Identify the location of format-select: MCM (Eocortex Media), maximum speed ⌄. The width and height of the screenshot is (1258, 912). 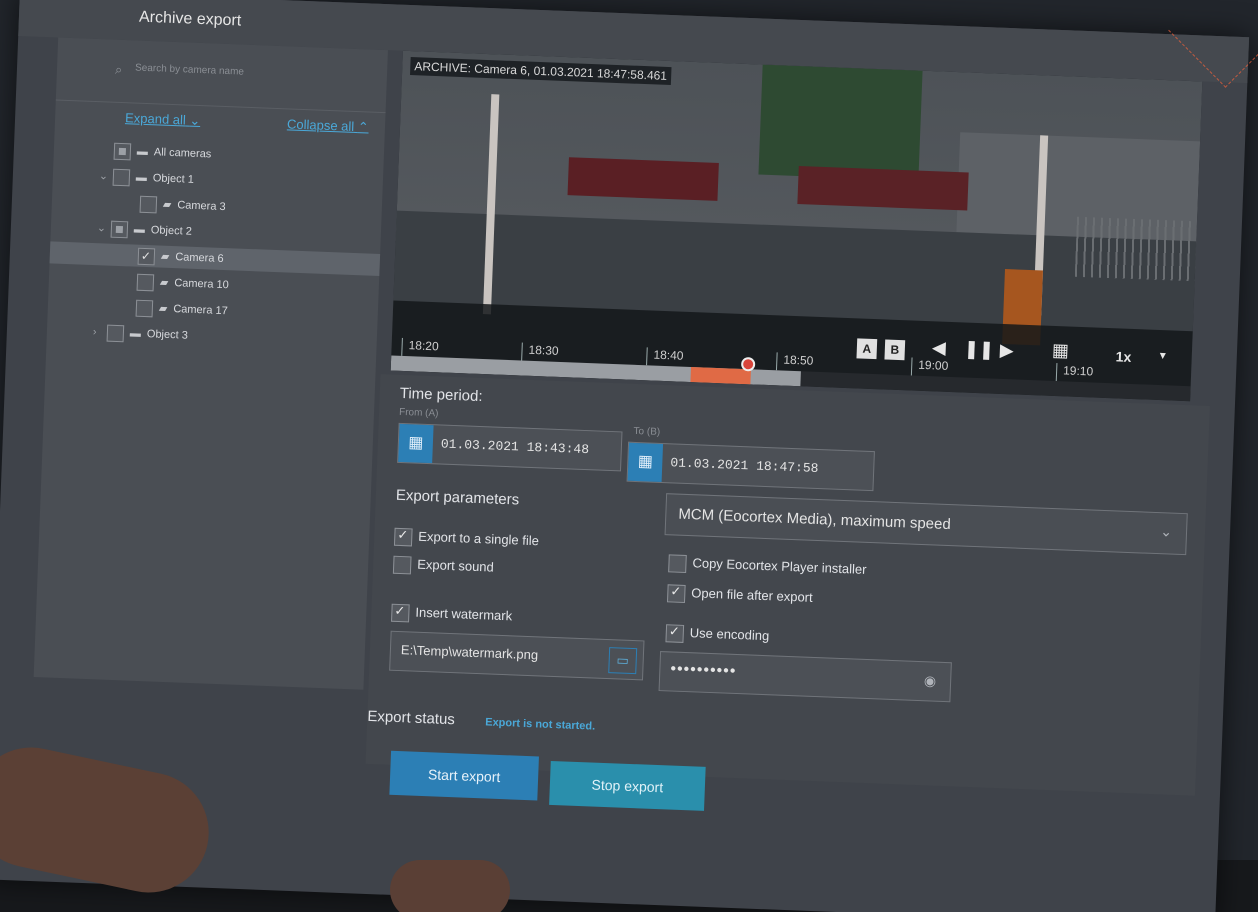
(926, 524).